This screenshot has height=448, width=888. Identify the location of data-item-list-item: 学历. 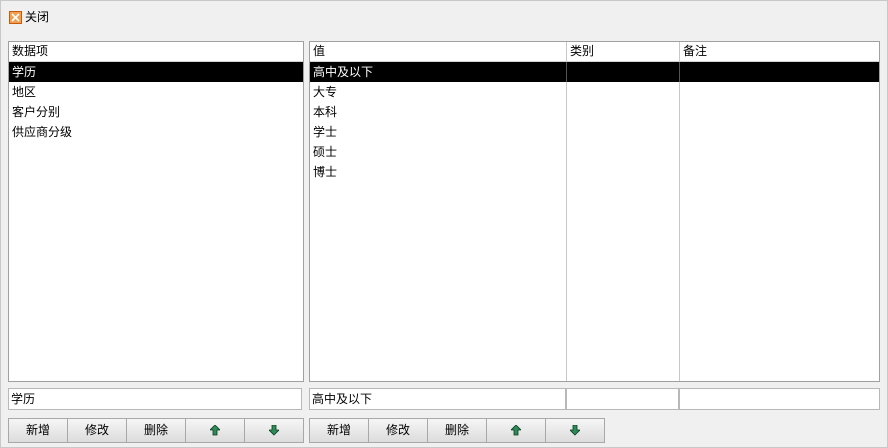
(156, 72).